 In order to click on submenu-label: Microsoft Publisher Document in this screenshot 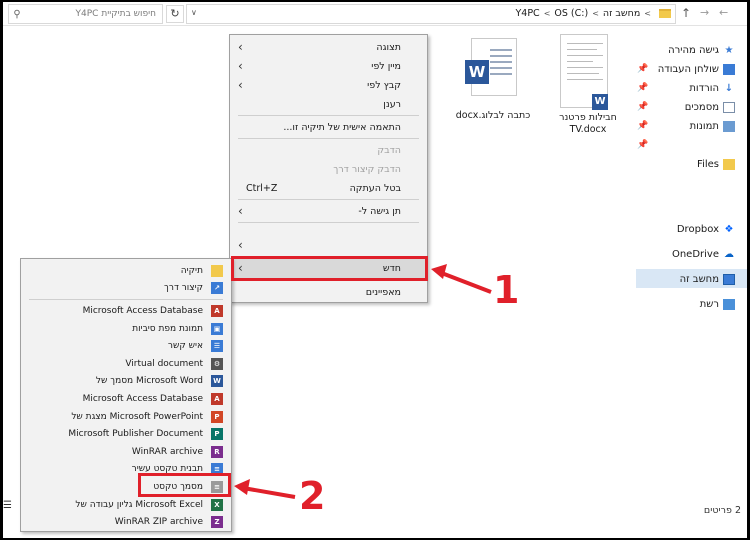, I will do `click(135, 434)`.